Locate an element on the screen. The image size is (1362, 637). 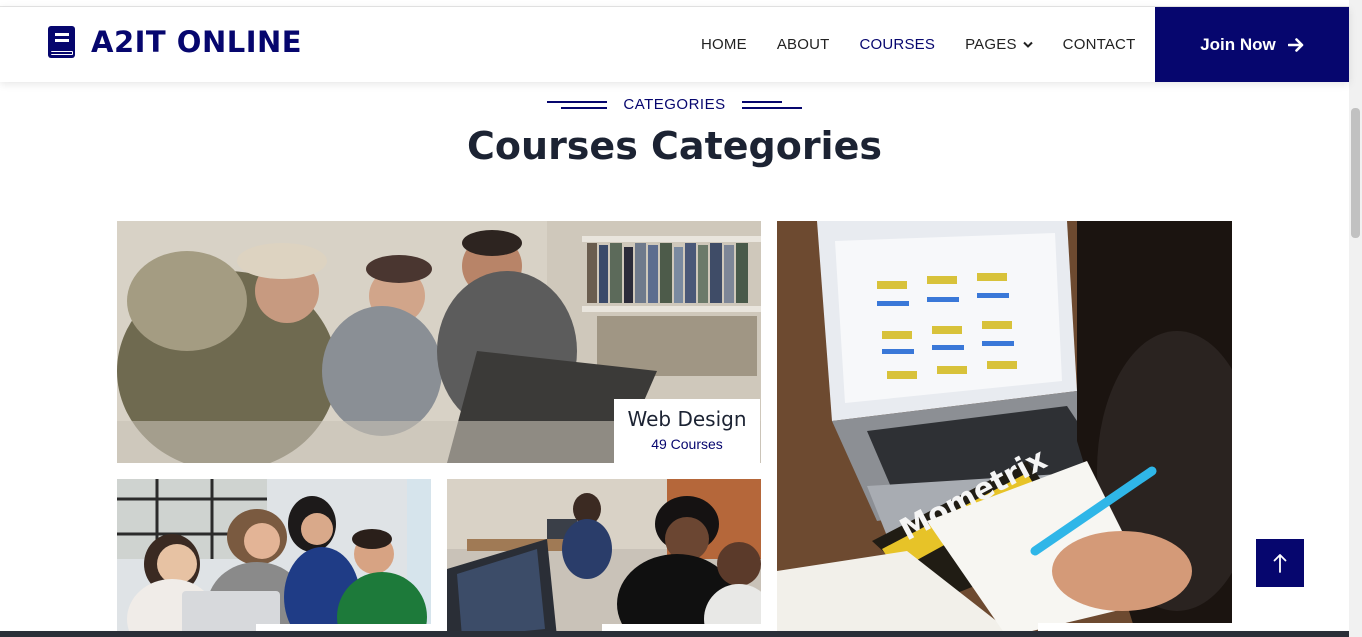
category-count: 49 Courses is located at coordinates (687, 444).